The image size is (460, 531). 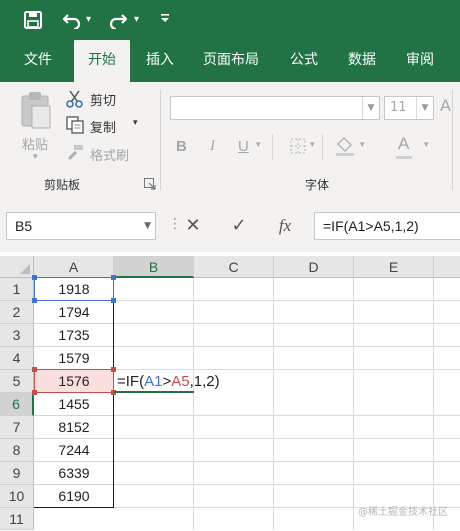 What do you see at coordinates (445, 105) in the screenshot?
I see `increase-font-size-icon: A` at bounding box center [445, 105].